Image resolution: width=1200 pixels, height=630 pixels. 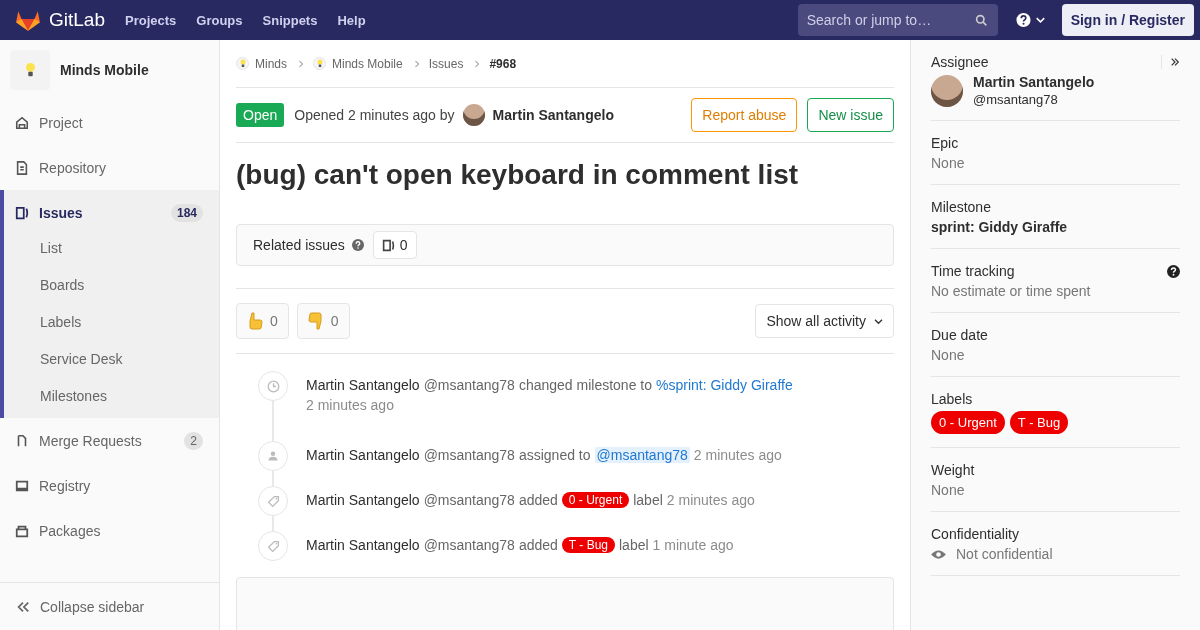 What do you see at coordinates (693, 545) in the screenshot?
I see `note-time: 1 minute ago` at bounding box center [693, 545].